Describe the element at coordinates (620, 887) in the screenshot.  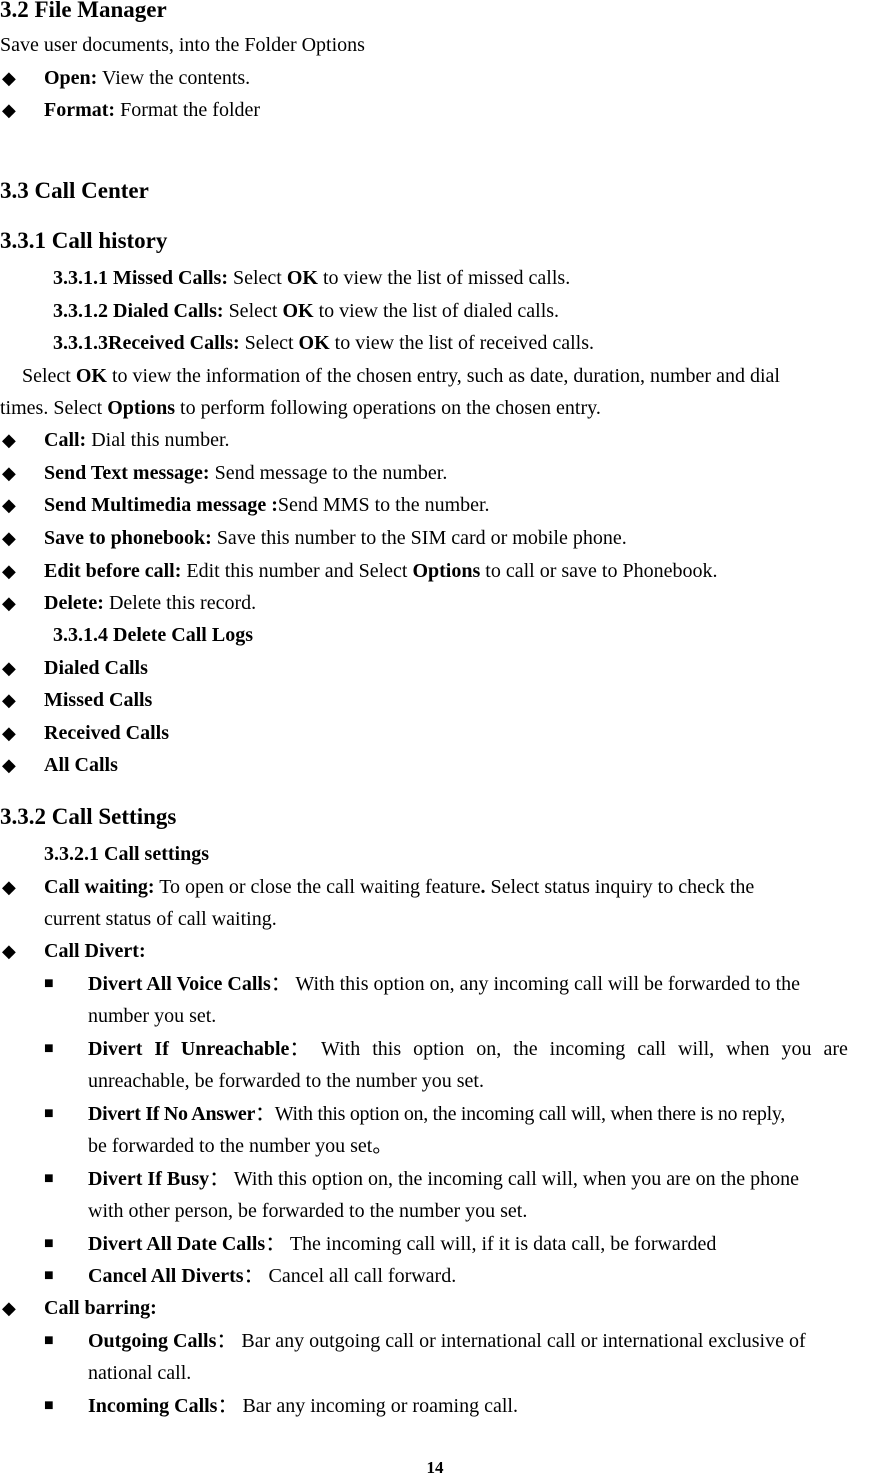
I see `item-text: Select status inquiry to check the` at that location.